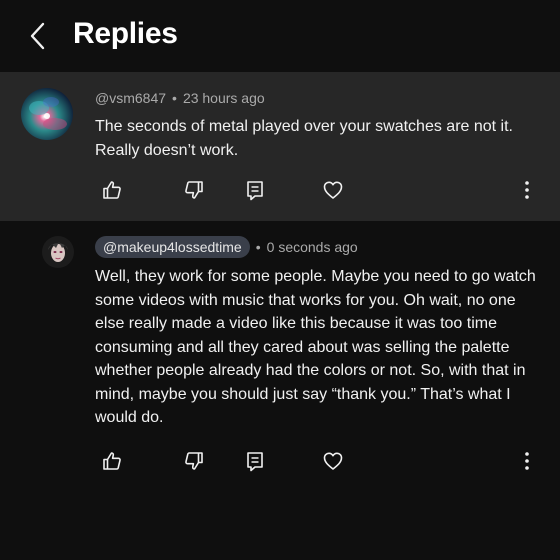  What do you see at coordinates (172, 247) in the screenshot?
I see `comment-author-chip: @makeup4lossedtime` at bounding box center [172, 247].